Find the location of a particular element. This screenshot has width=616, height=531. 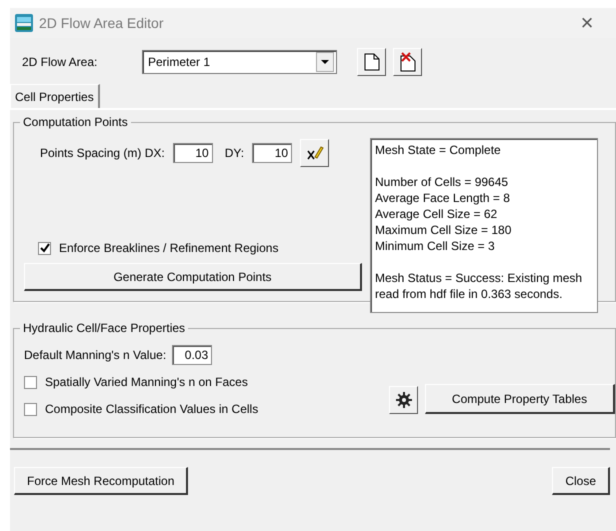

document-icon is located at coordinates (371, 62).